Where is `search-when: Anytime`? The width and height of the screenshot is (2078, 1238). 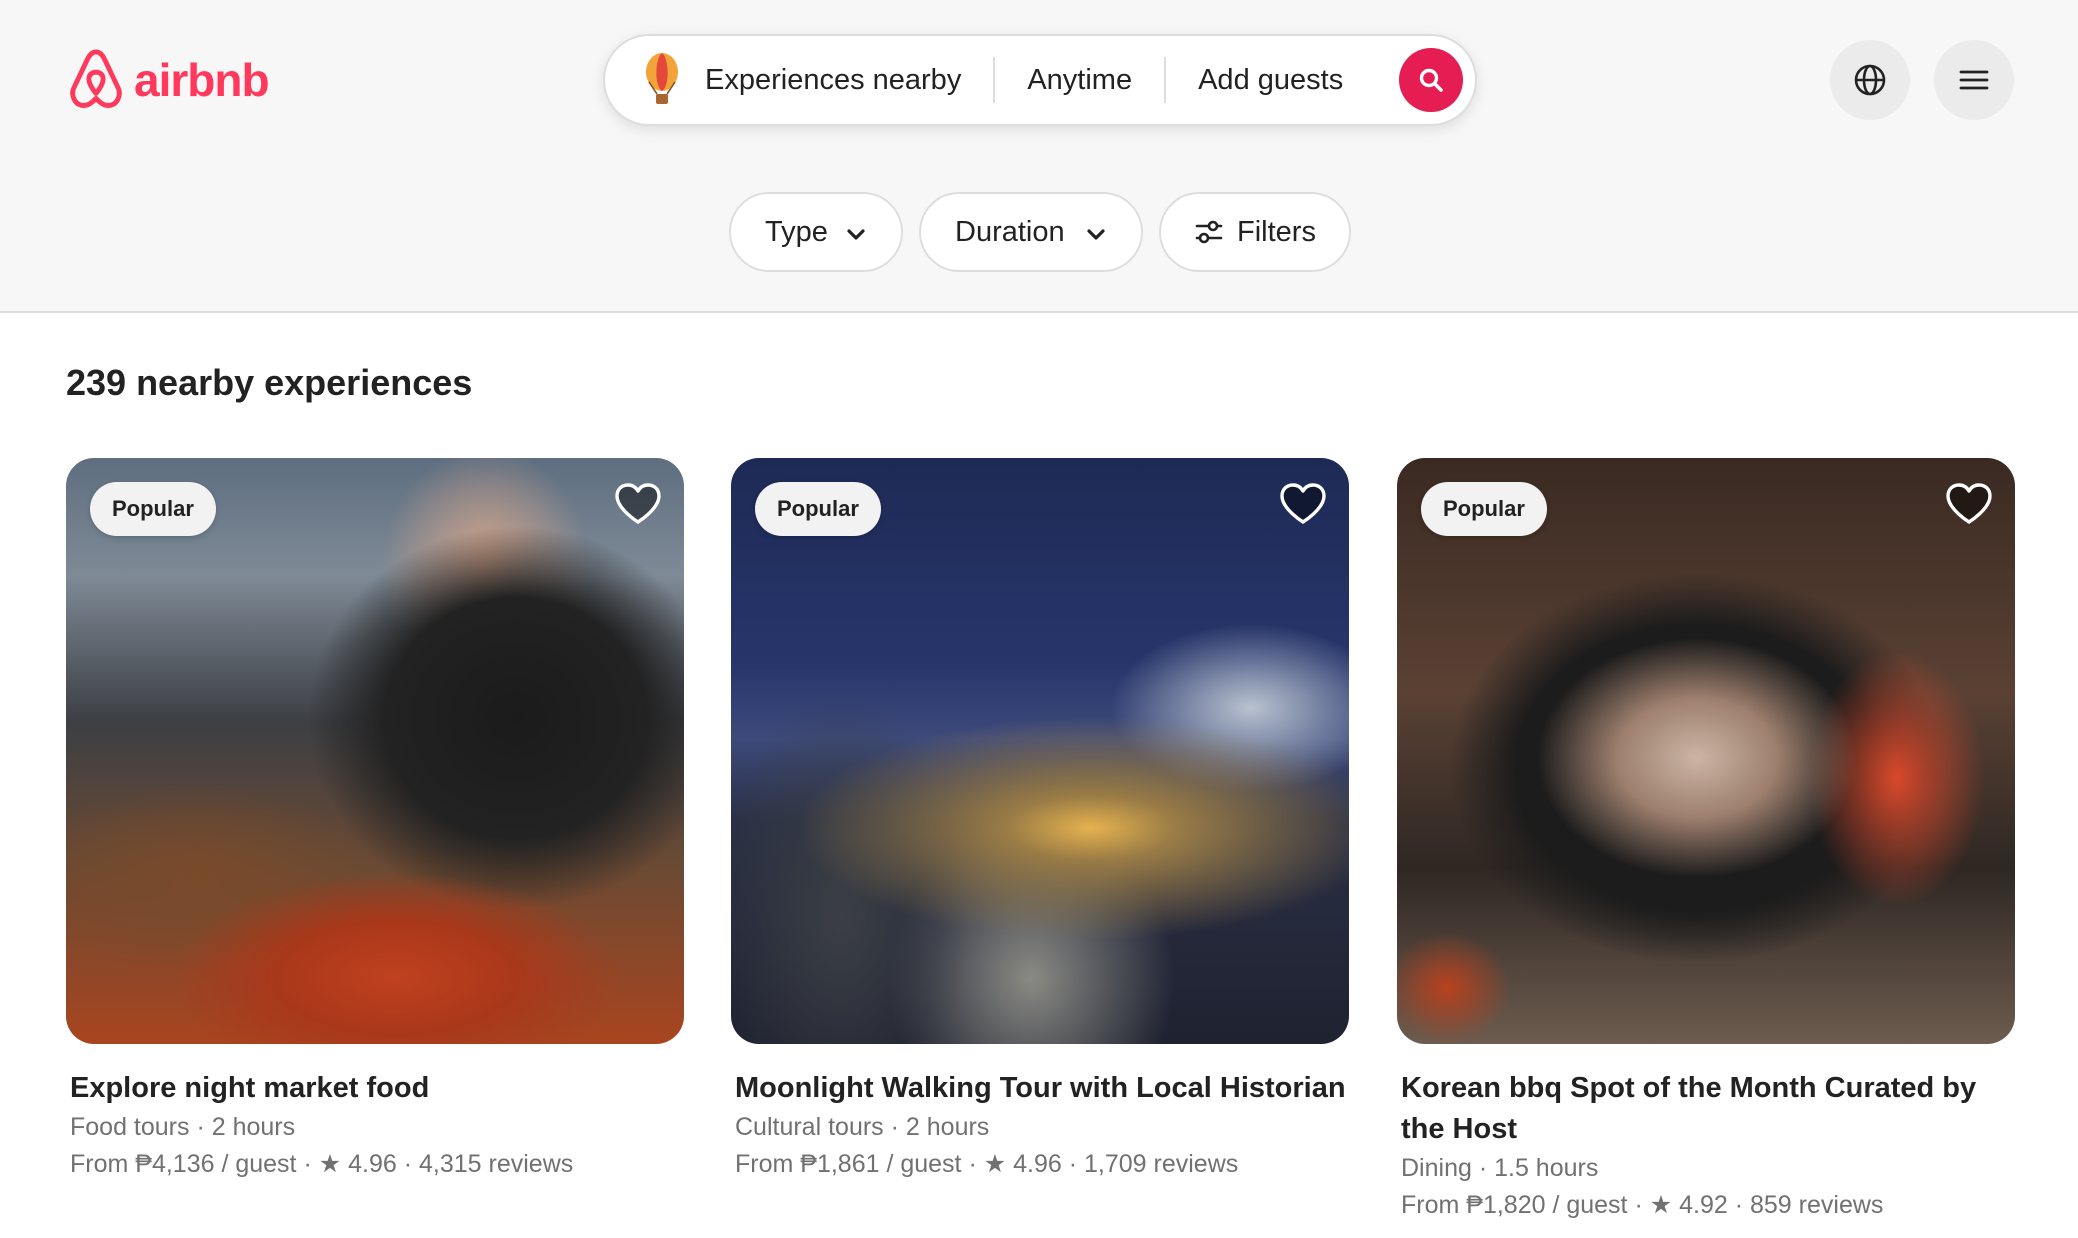 search-when: Anytime is located at coordinates (1079, 80).